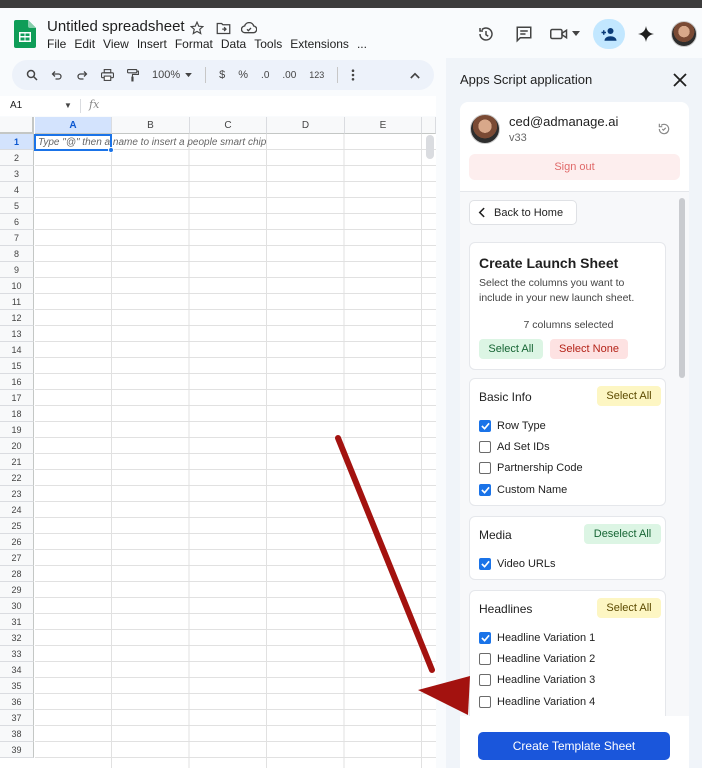  Describe the element at coordinates (429, 125) in the screenshot. I see `column-header` at that location.